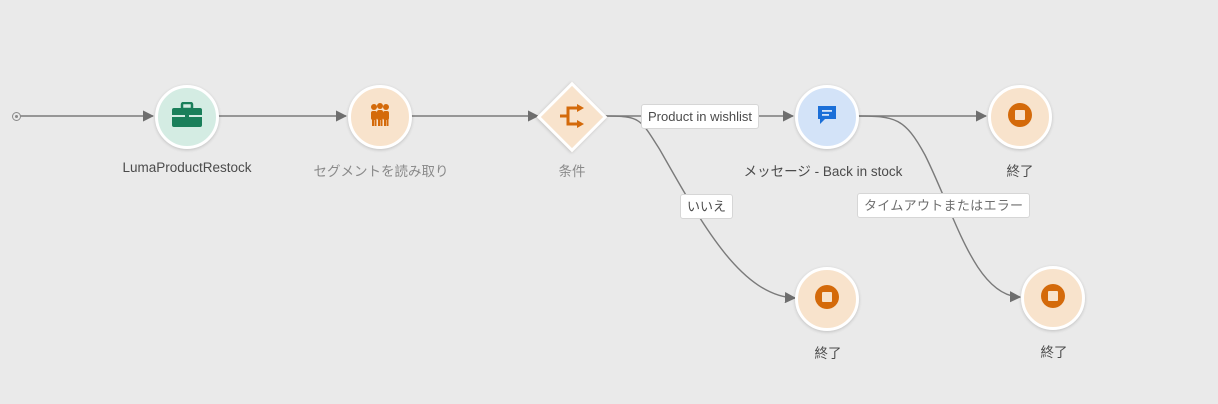 This screenshot has height=404, width=1218. I want to click on edge-label-timeout-or-error: タイムアウトまたはエラー, so click(944, 205).